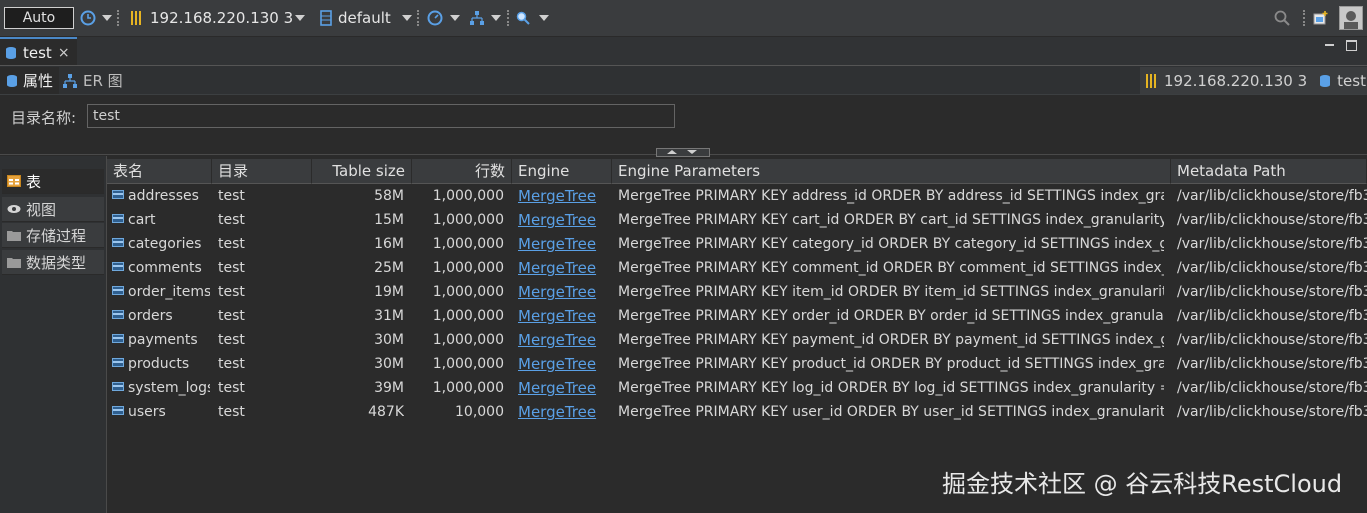  Describe the element at coordinates (211, 18) in the screenshot. I see `connection-selector: 192.168.220.130 3` at that location.